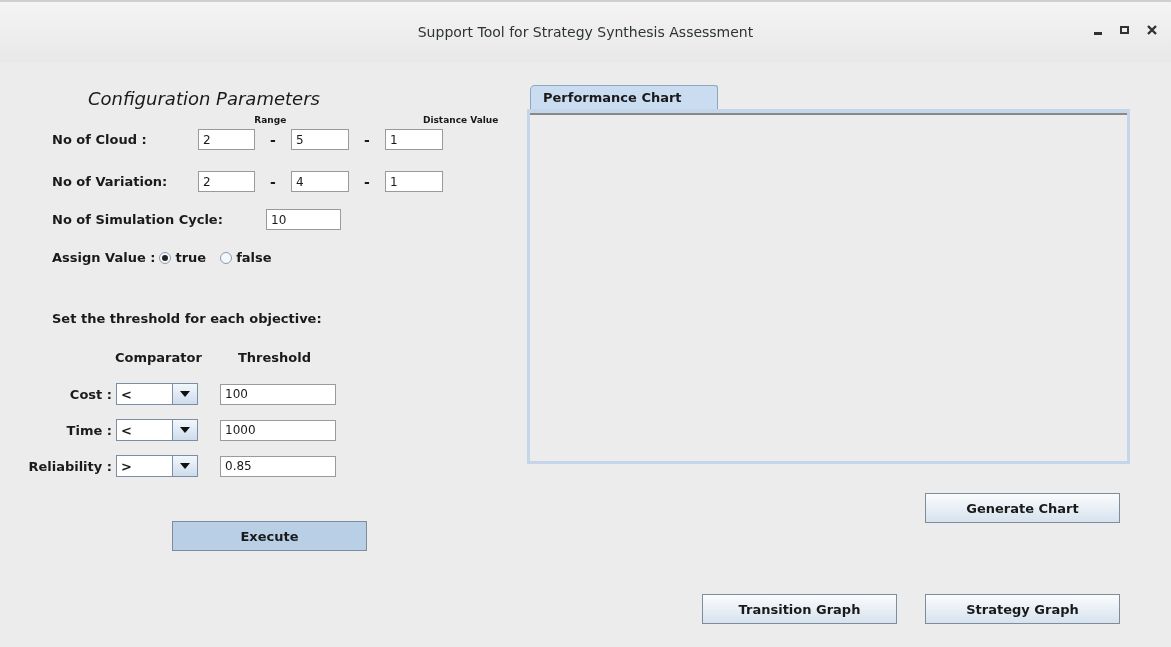 The height and width of the screenshot is (647, 1171). What do you see at coordinates (320, 181) in the screenshot?
I see `input-field: 4` at bounding box center [320, 181].